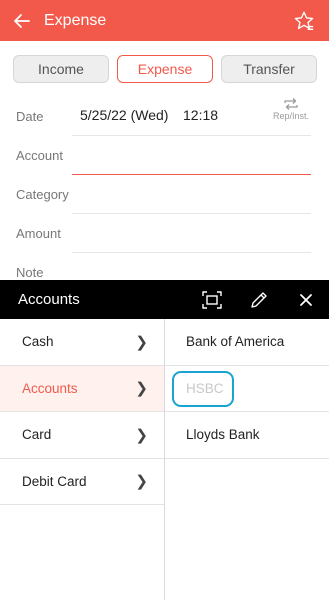 This screenshot has height=600, width=329. I want to click on bookmark-button, so click(304, 21).